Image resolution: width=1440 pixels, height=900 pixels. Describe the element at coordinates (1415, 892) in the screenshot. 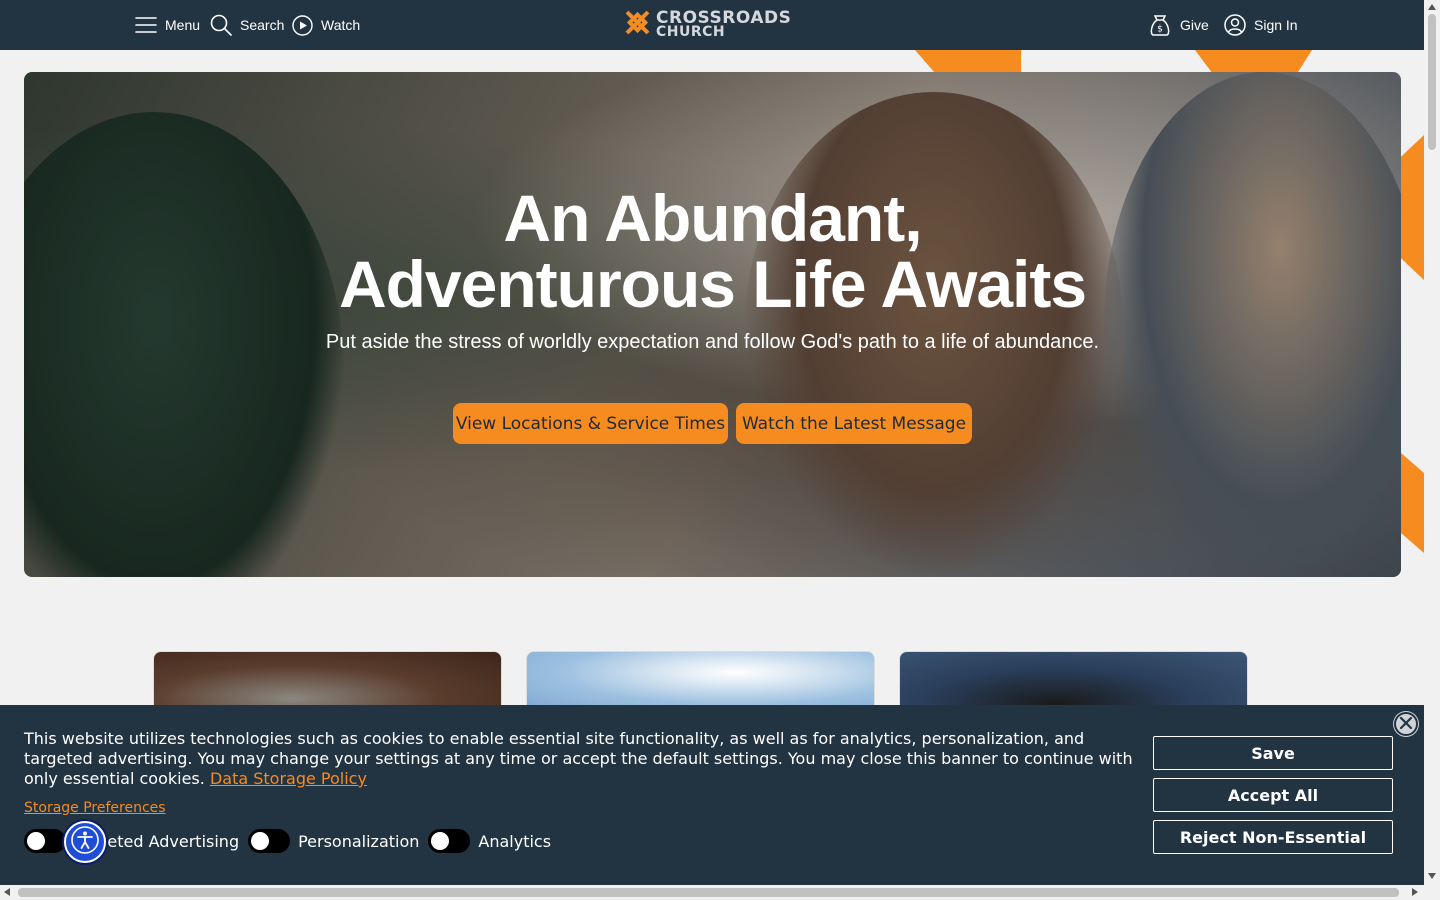

I see `scroll-right-arrow` at that location.